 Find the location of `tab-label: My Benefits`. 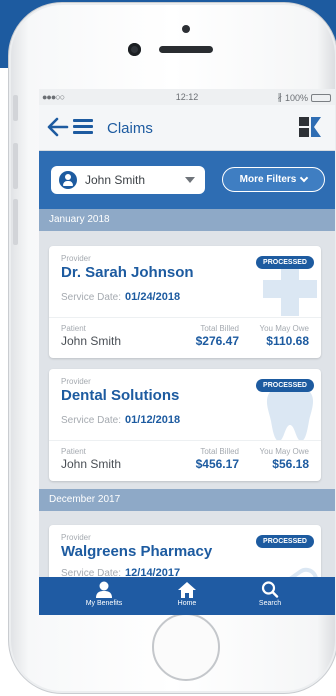

tab-label: My Benefits is located at coordinates (104, 603).